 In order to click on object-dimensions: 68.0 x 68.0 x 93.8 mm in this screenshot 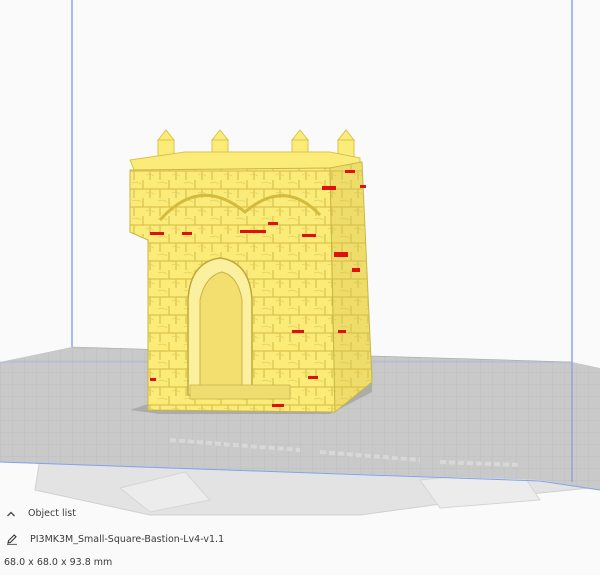, I will do `click(58, 562)`.